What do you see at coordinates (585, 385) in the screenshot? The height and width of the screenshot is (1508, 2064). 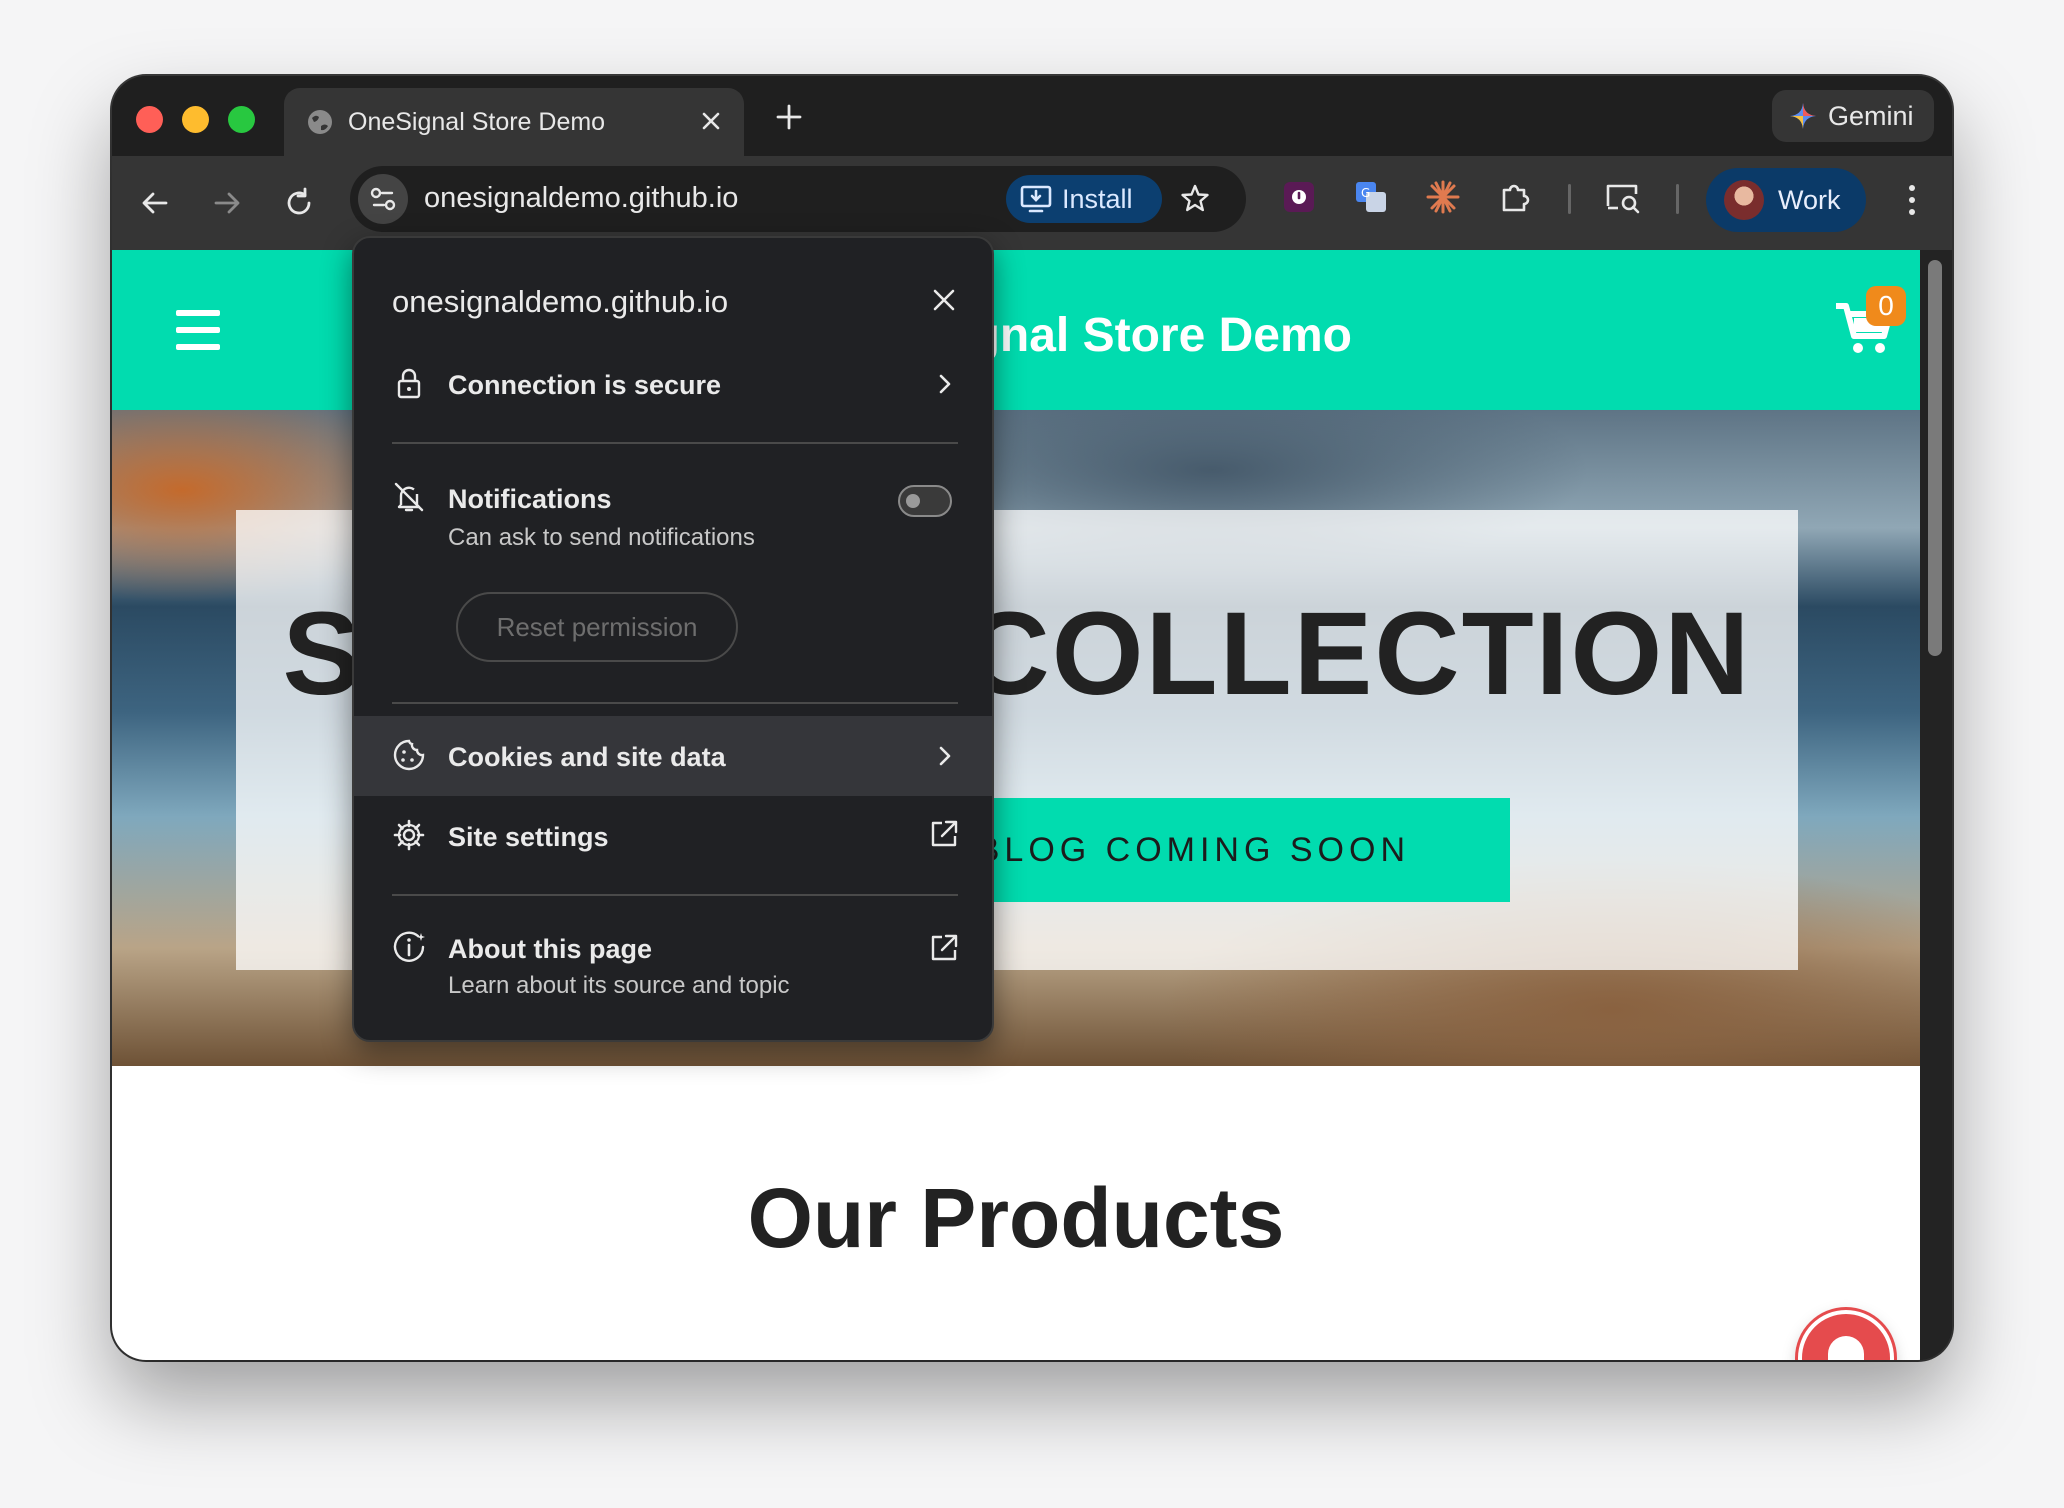 I see `connection-label: Connection is secure` at bounding box center [585, 385].